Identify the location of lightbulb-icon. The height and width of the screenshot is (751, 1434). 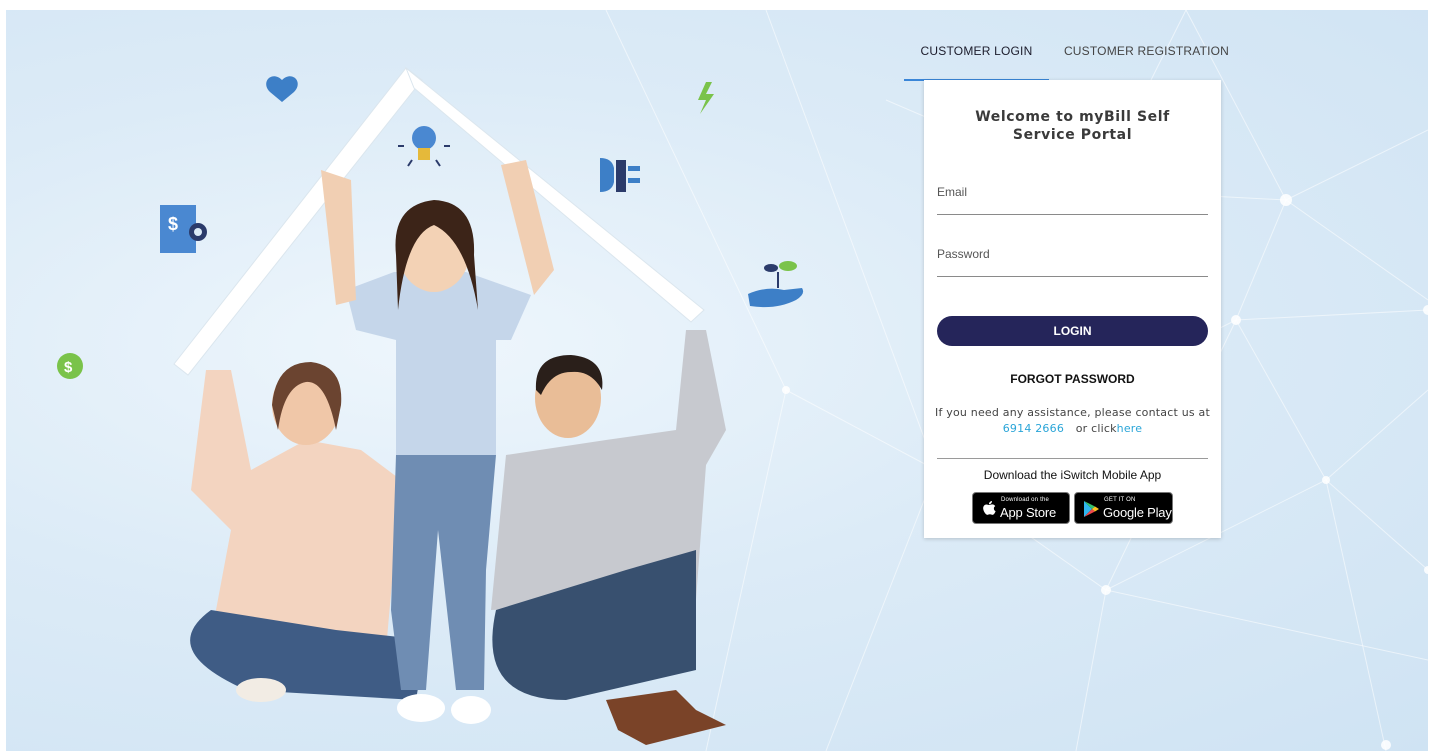
(424, 146).